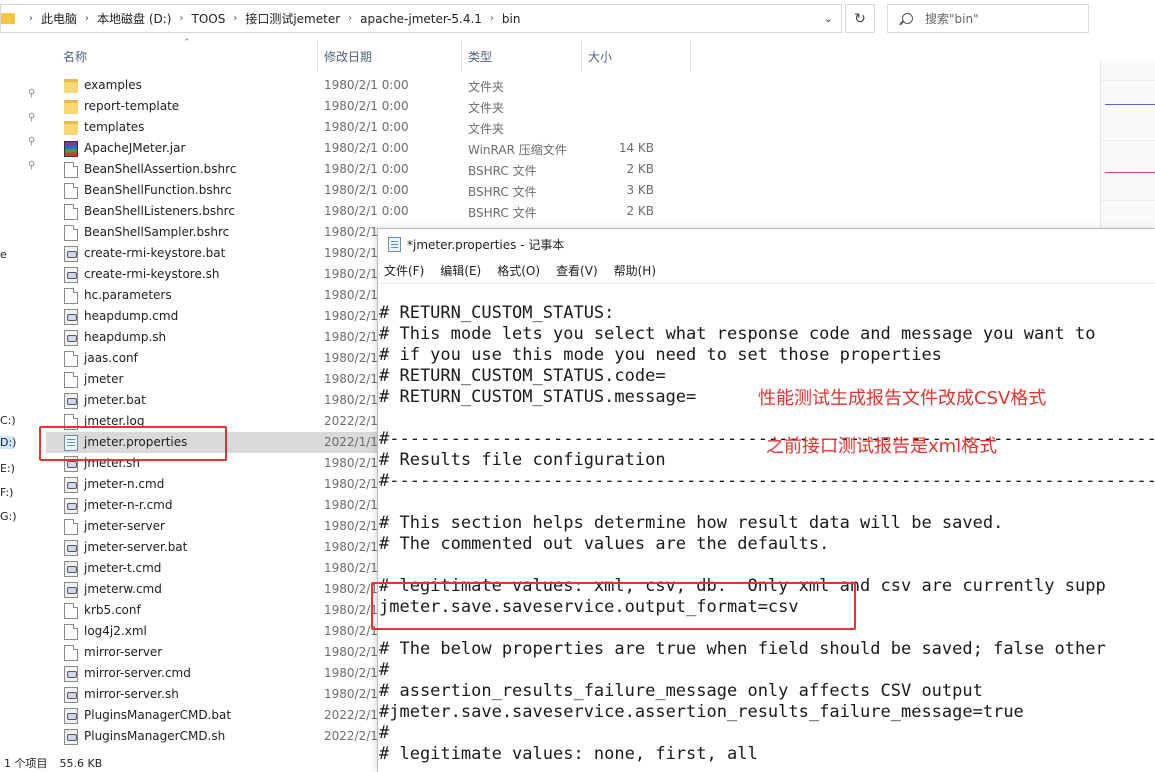  What do you see at coordinates (113, 85) in the screenshot?
I see `file-name: examples` at bounding box center [113, 85].